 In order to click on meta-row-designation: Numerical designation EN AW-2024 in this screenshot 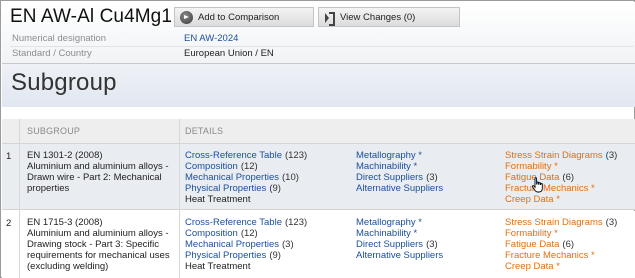, I will do `click(318, 39)`.